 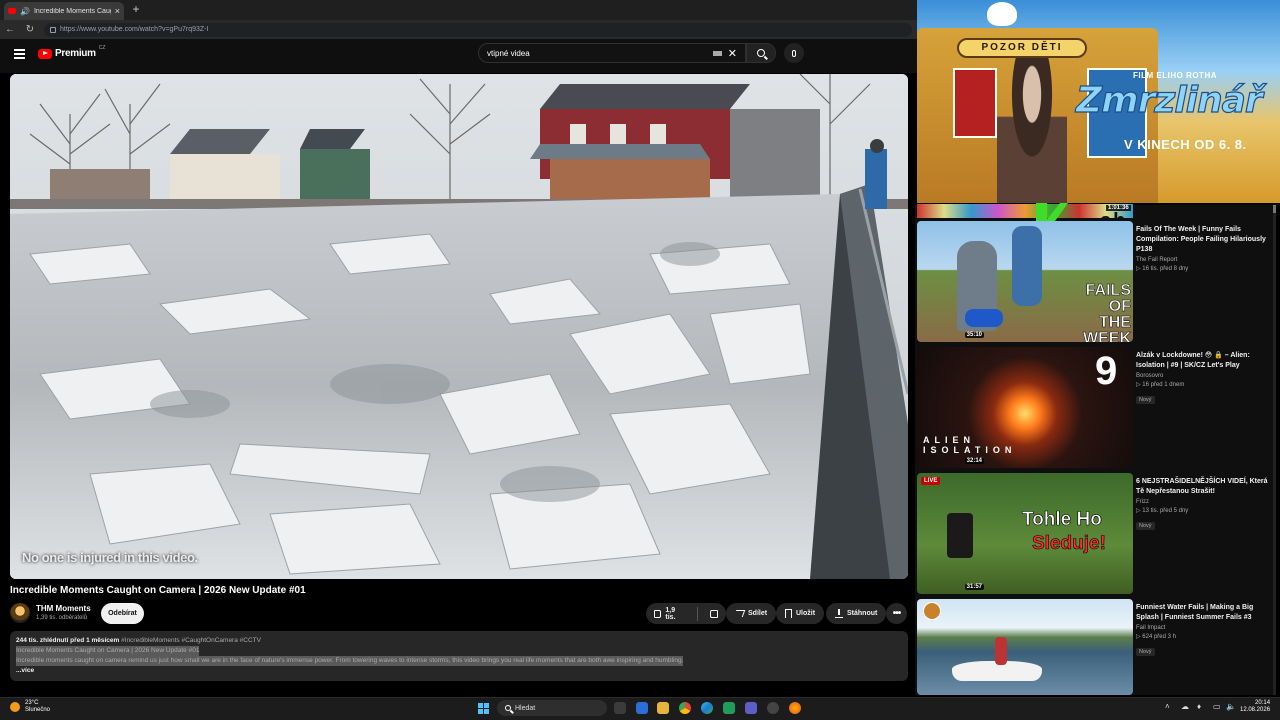 What do you see at coordinates (1185, 706) in the screenshot?
I see `cloud-icon: ☁` at bounding box center [1185, 706].